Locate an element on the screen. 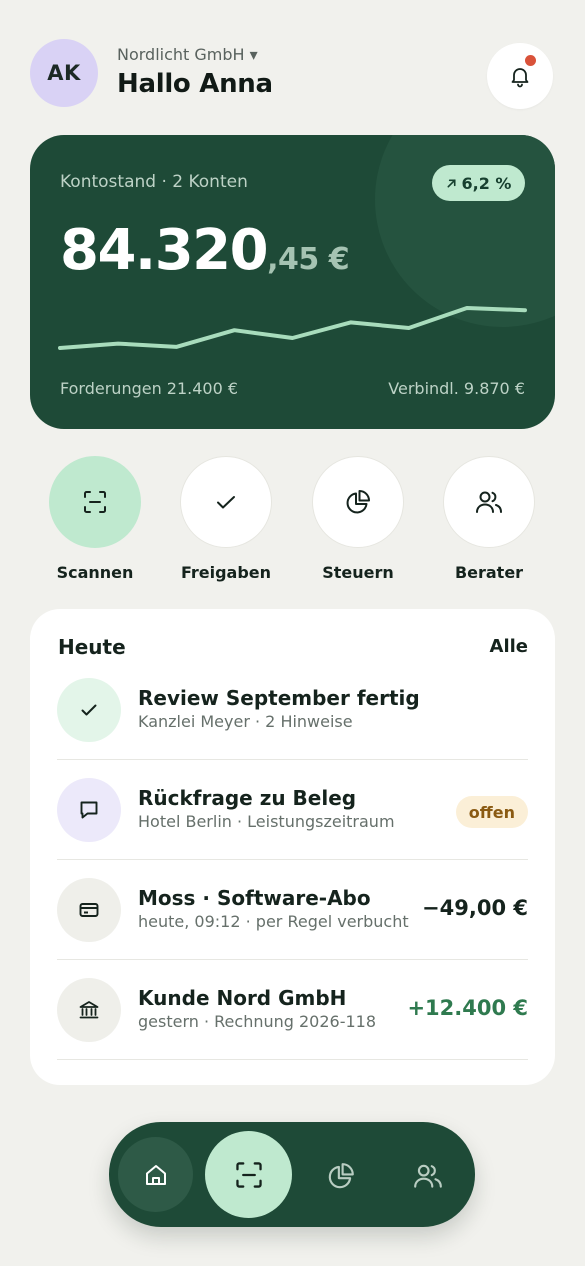 The image size is (585, 1266). quick-action-scan is located at coordinates (95, 502).